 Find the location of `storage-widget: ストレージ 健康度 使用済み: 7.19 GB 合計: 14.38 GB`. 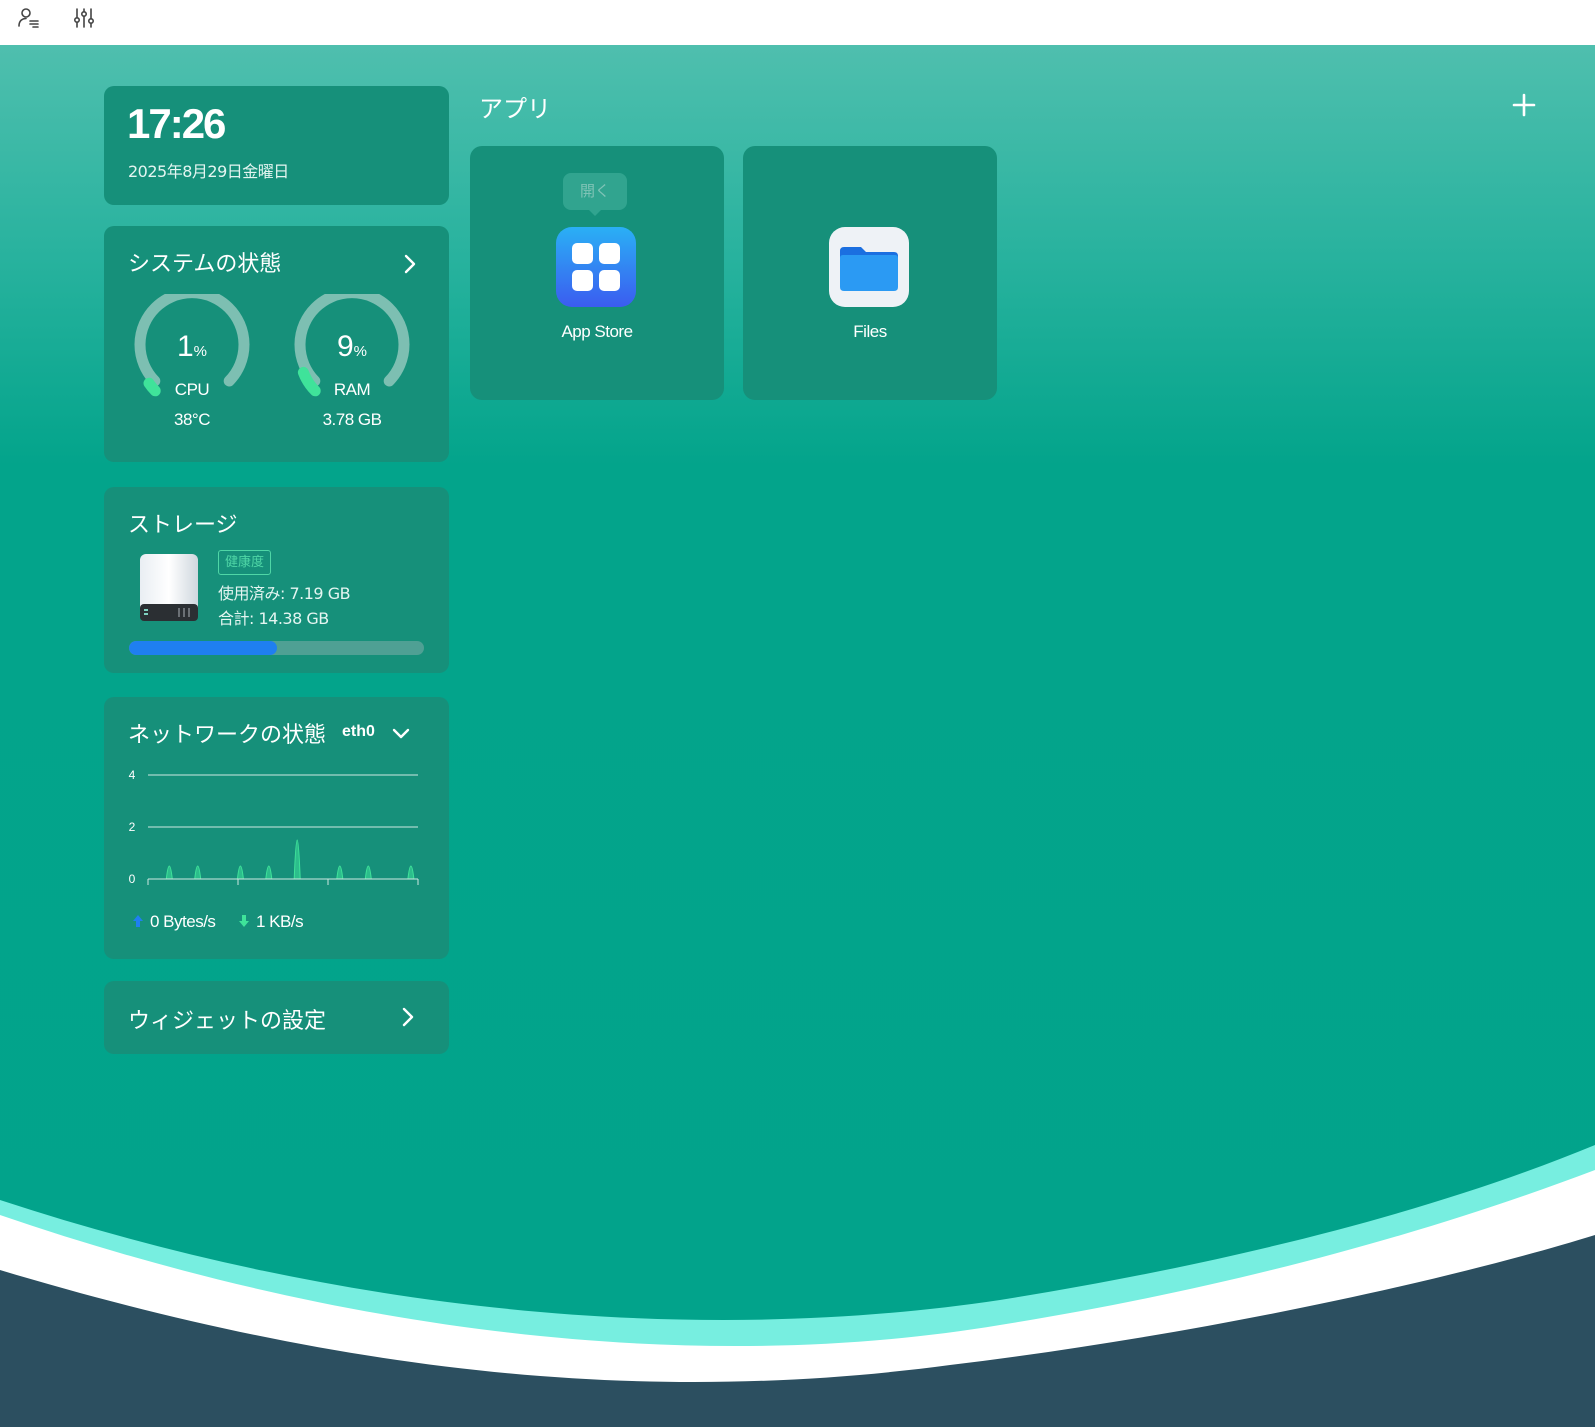

storage-widget: ストレージ 健康度 使用済み: 7.19 GB 合計: 14.38 GB is located at coordinates (276, 580).